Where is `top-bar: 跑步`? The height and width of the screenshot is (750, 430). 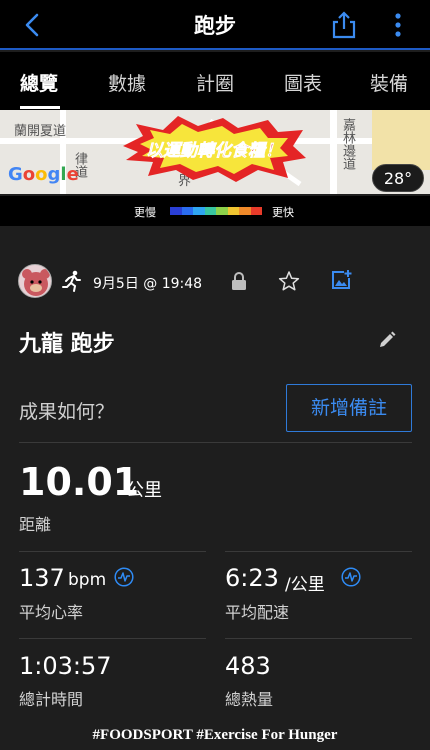 top-bar: 跑步 is located at coordinates (215, 25).